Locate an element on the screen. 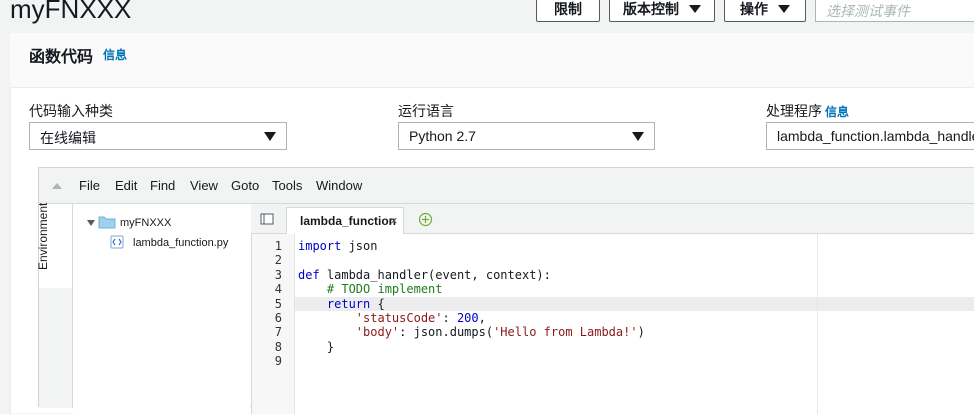  code-line-4: # TODO implement is located at coordinates (370, 289).